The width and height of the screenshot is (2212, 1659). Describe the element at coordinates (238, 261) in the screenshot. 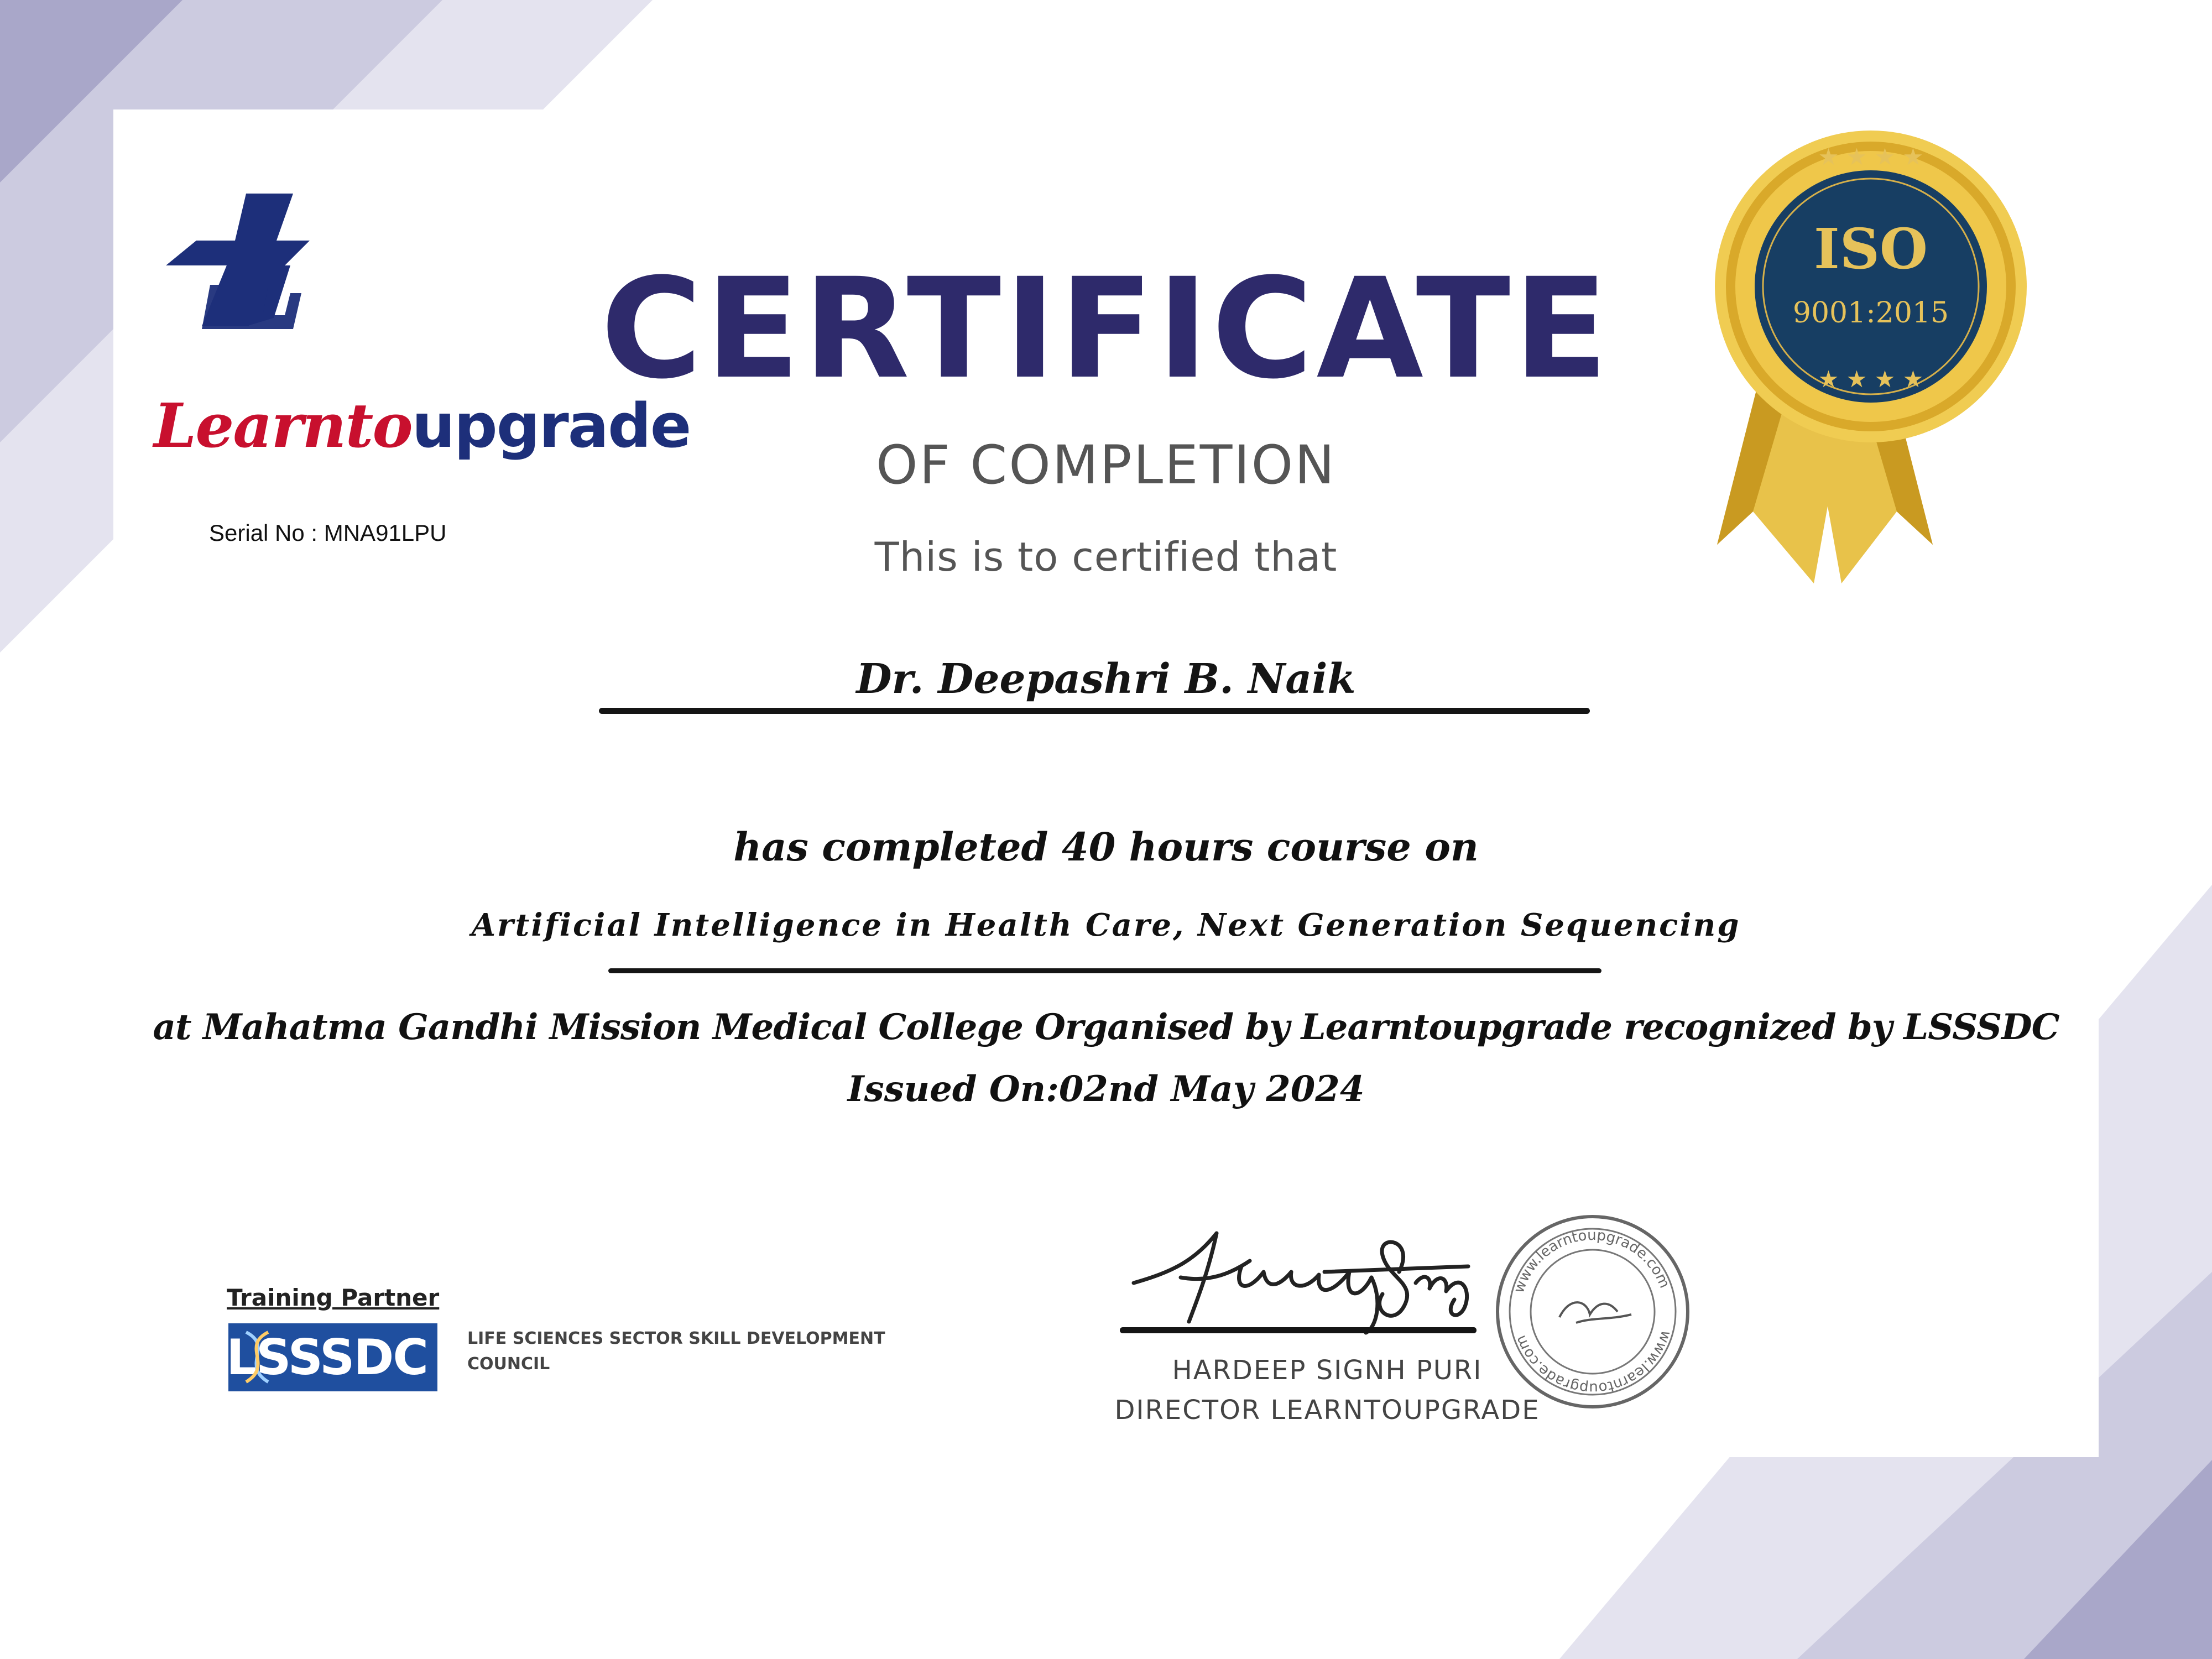

I see `logo-mark` at that location.